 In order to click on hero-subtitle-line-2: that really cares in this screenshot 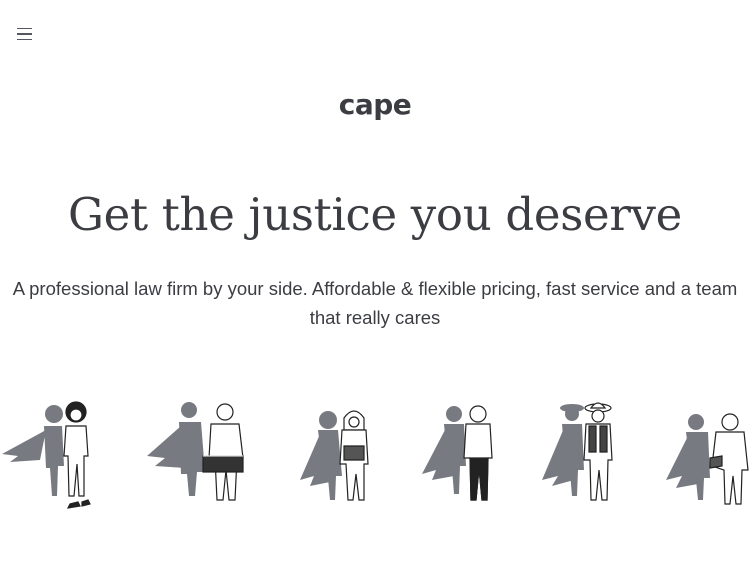, I will do `click(375, 317)`.